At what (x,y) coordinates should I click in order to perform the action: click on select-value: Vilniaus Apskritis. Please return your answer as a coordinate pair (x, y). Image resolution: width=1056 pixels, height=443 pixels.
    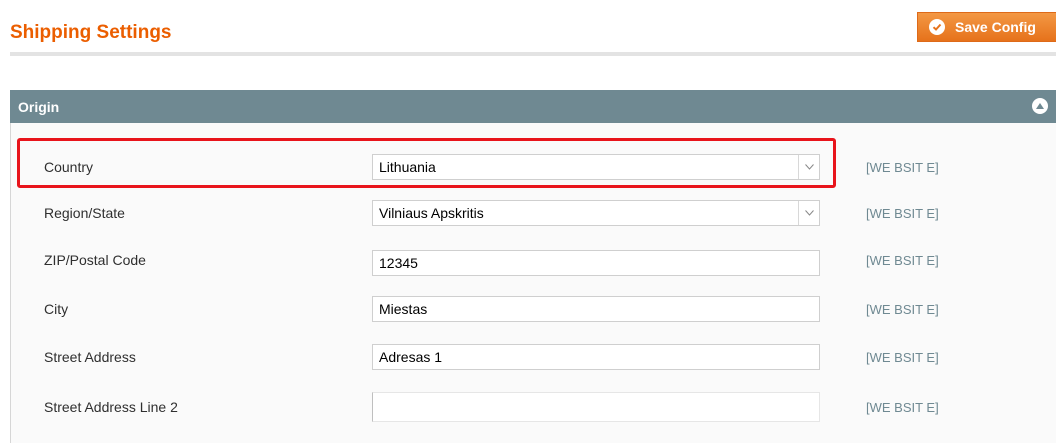
    Looking at the image, I should click on (431, 213).